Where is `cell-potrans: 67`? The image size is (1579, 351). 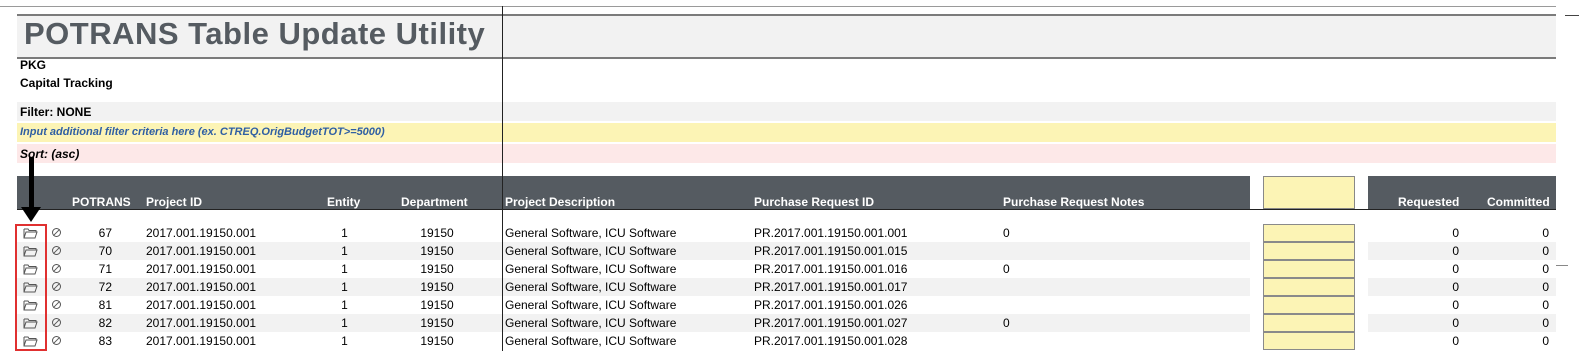
cell-potrans: 67 is located at coordinates (105, 233).